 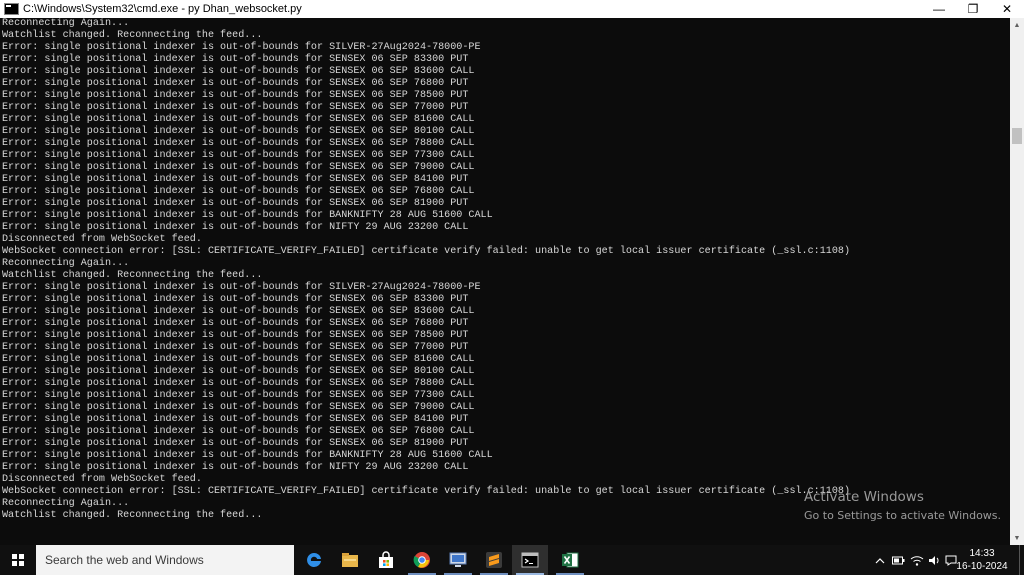 I want to click on taskbar-chrome, so click(x=422, y=560).